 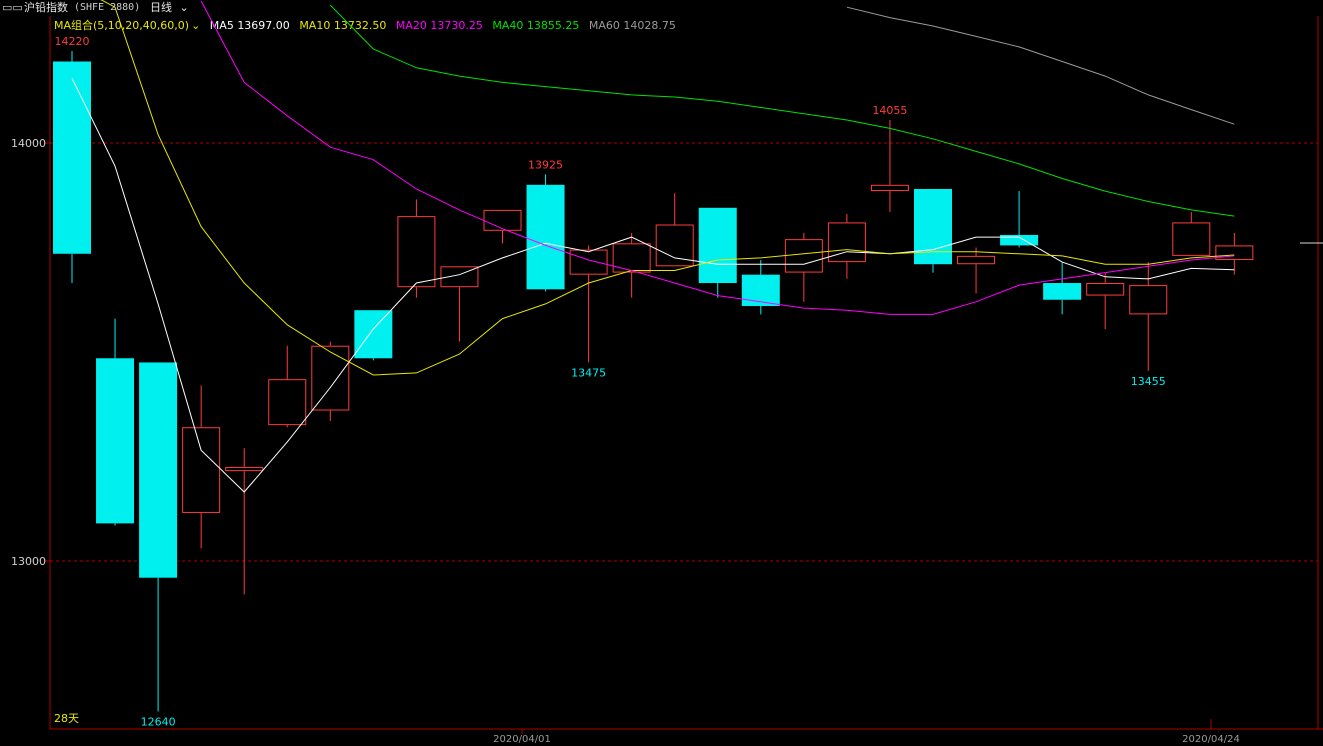 I want to click on days-count-label: 28天, so click(x=66, y=718).